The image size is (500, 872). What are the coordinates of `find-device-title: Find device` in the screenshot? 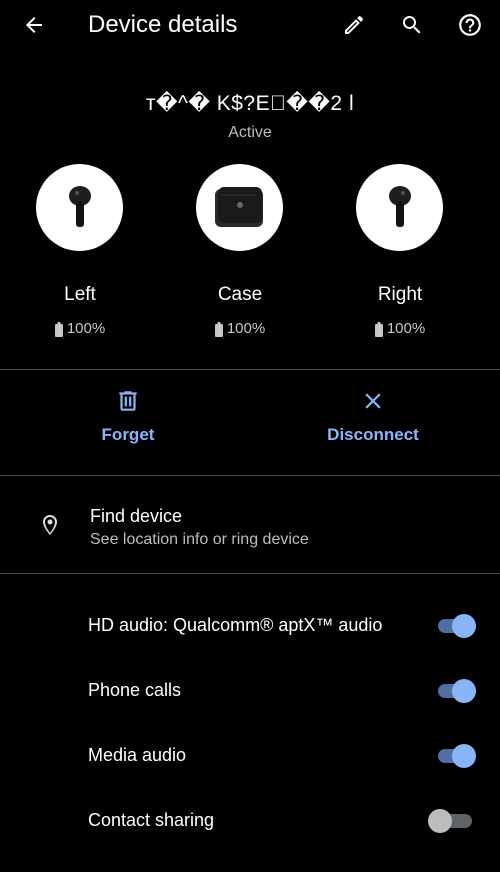 It's located at (136, 516).